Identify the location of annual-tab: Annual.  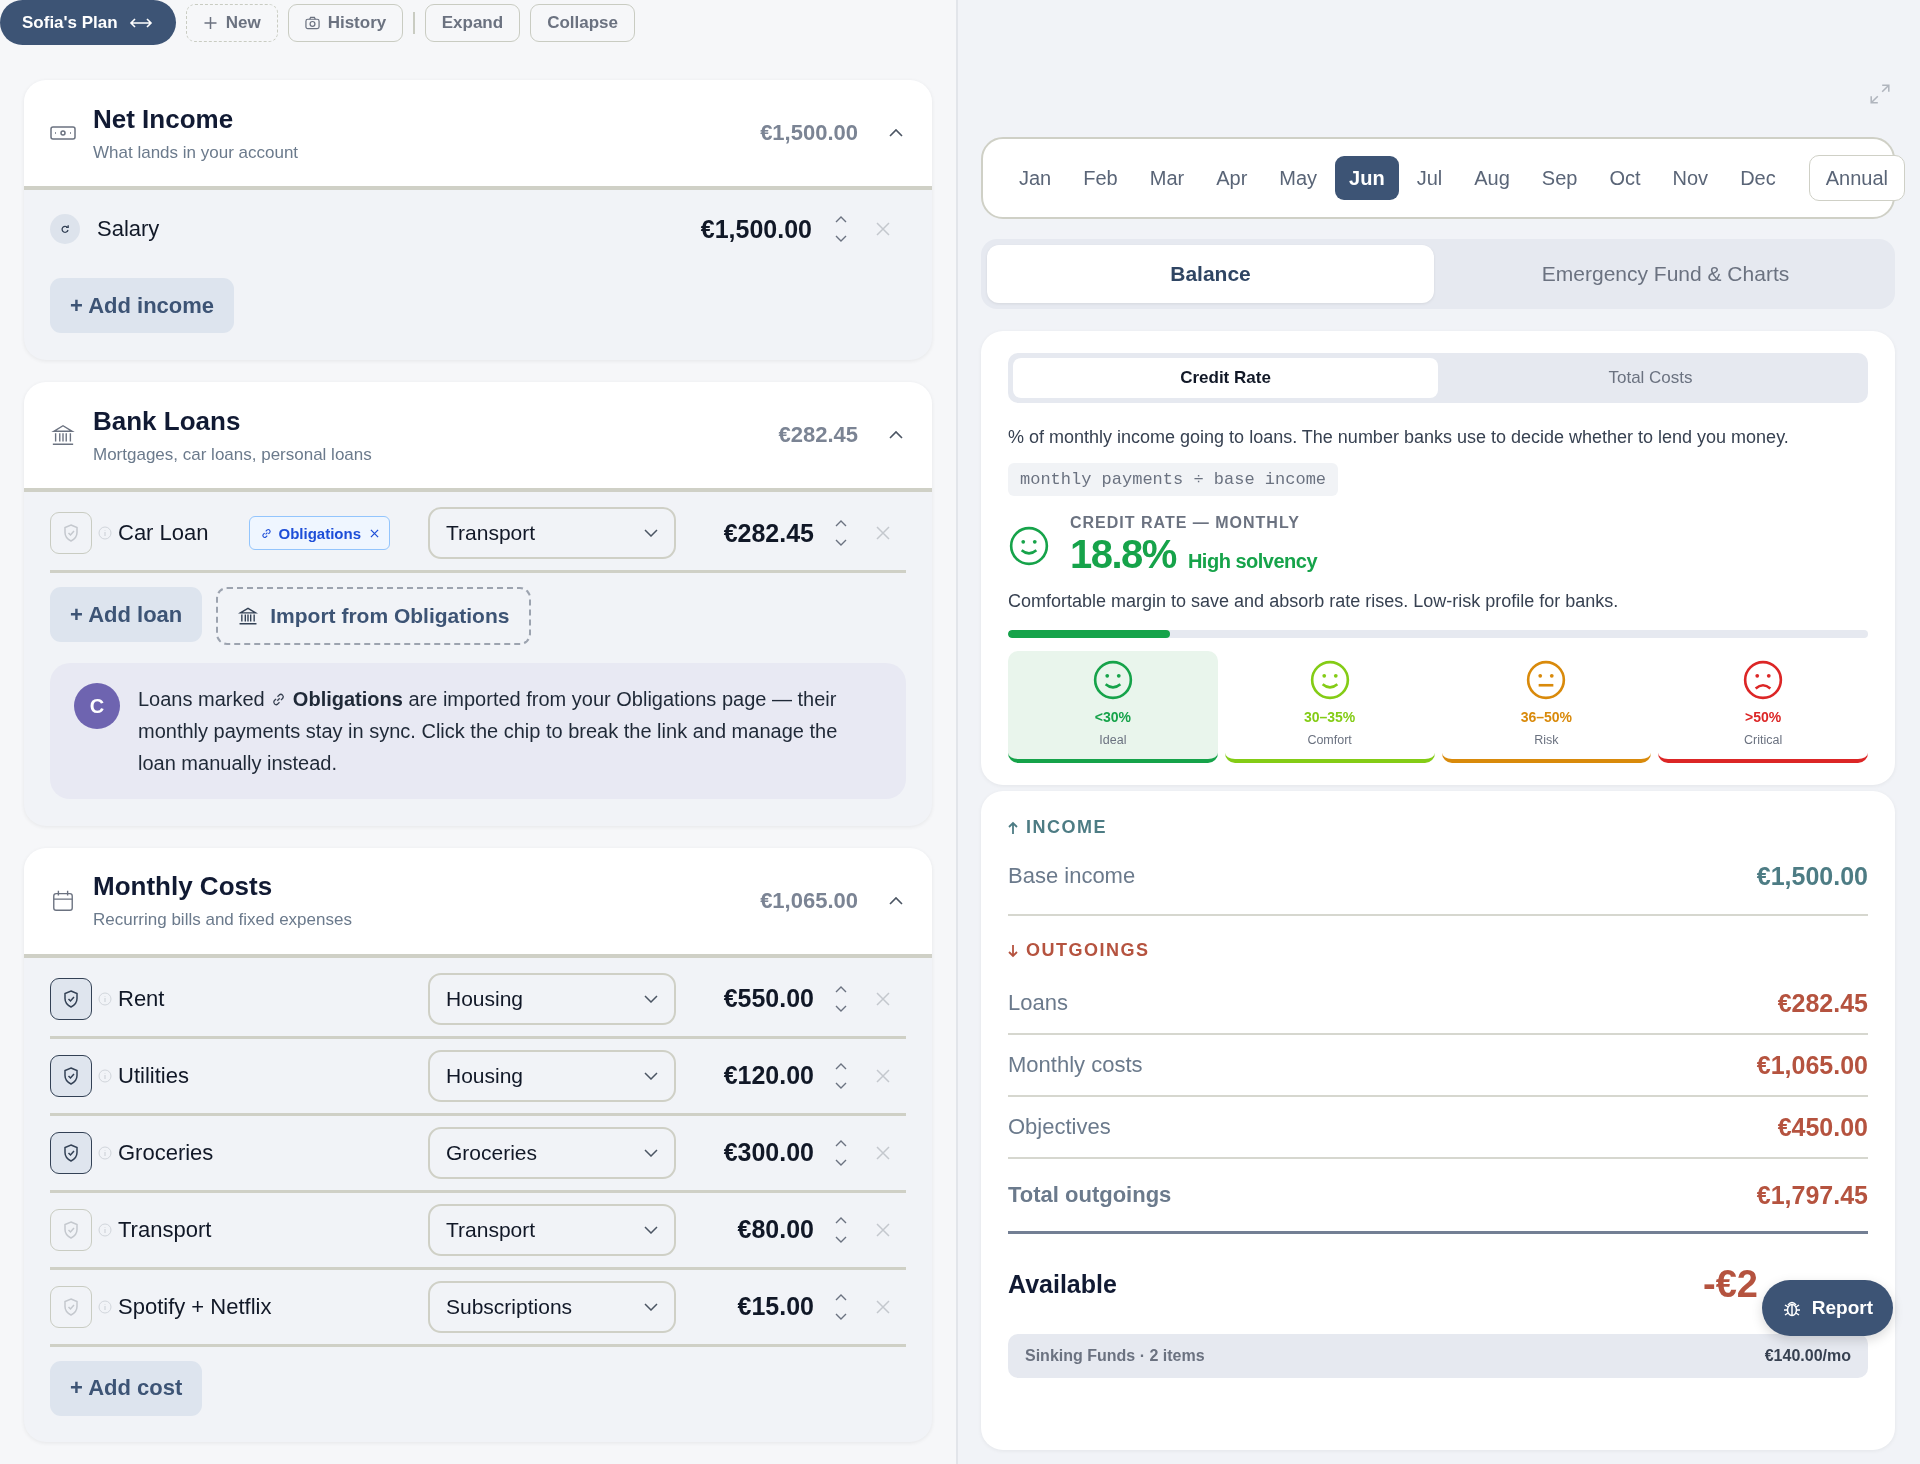
(1856, 178).